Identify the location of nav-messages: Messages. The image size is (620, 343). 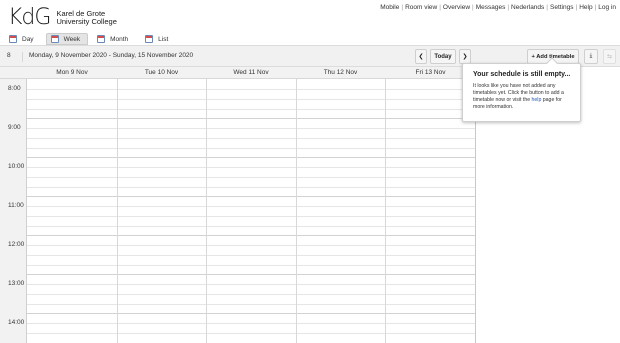
(491, 7).